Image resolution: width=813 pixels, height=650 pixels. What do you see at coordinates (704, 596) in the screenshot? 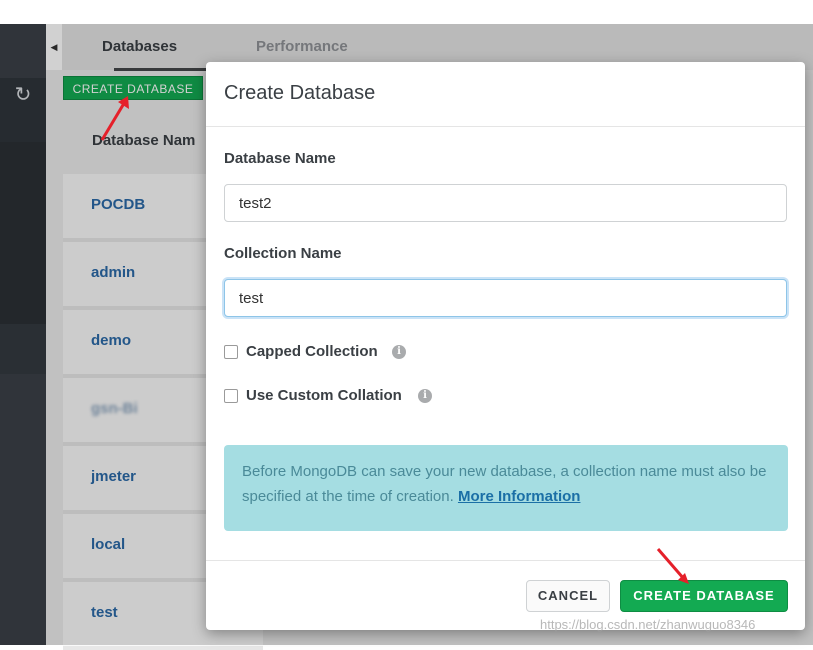
I see `create-database-submit-button: CREATE DATABASE` at bounding box center [704, 596].